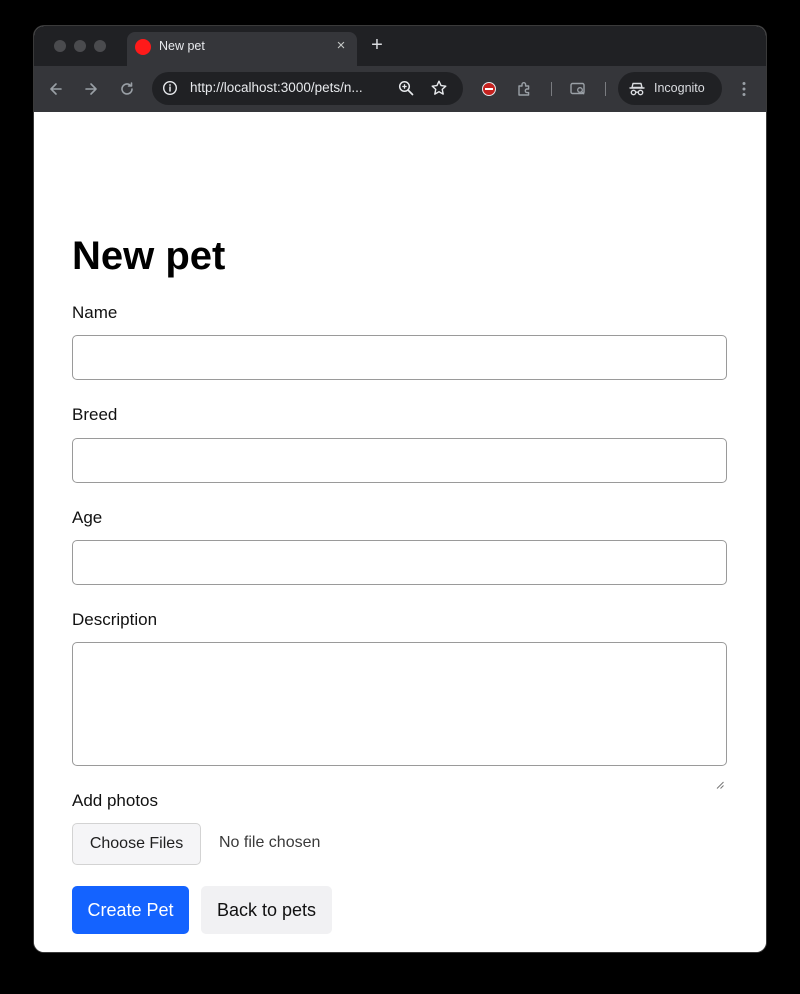 This screenshot has height=994, width=800. What do you see at coordinates (143, 47) in the screenshot?
I see `favicon-icon` at bounding box center [143, 47].